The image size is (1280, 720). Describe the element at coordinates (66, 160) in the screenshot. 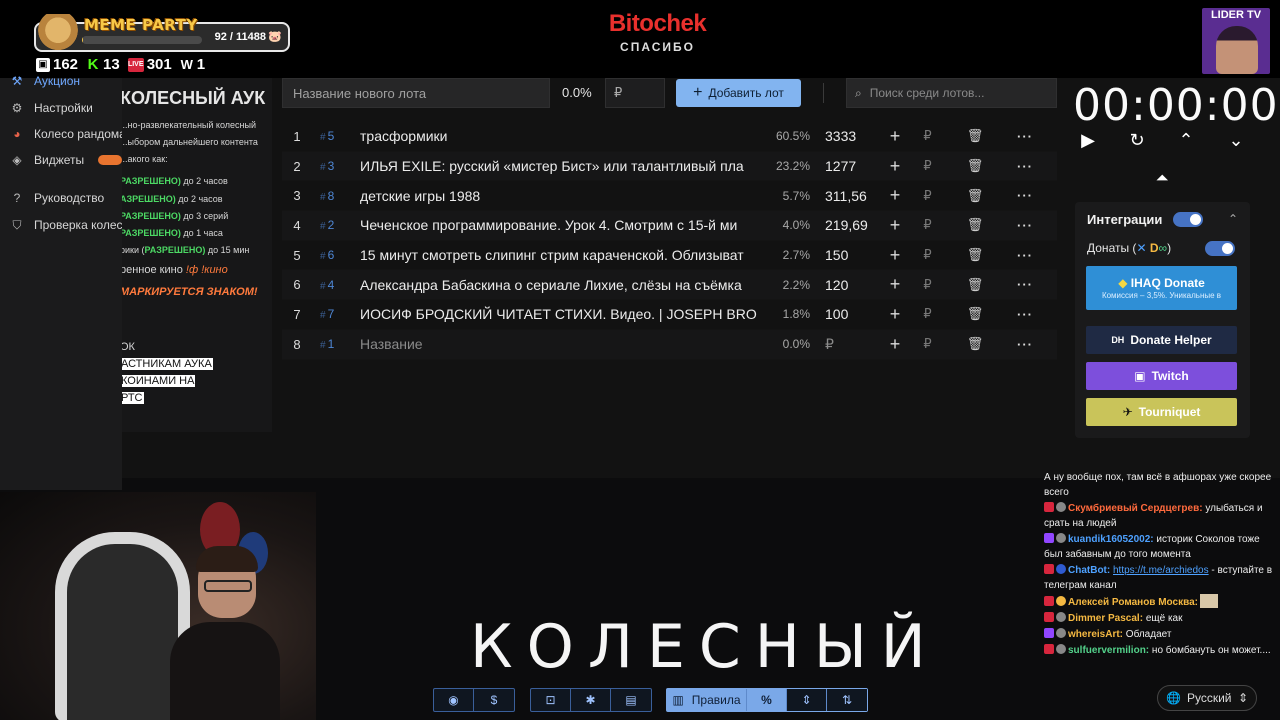

I see `sidebar-item-widgets: ◈ Виджеты` at that location.